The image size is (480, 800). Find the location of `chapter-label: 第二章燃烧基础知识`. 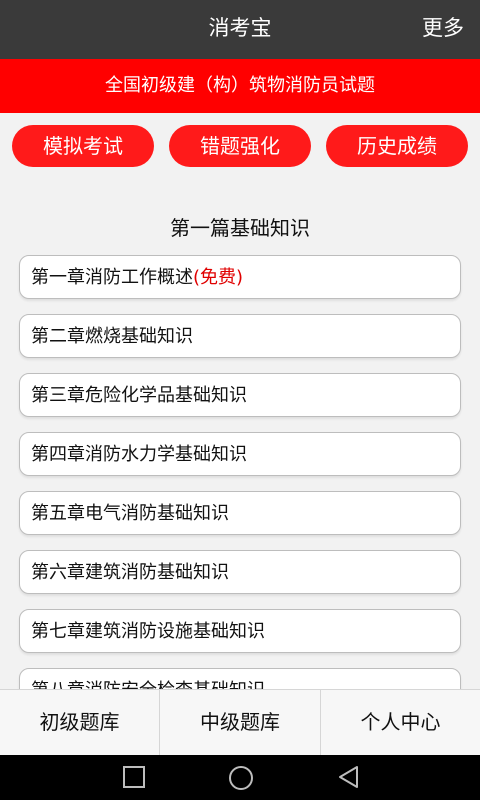

chapter-label: 第二章燃烧基础知识 is located at coordinates (112, 336).